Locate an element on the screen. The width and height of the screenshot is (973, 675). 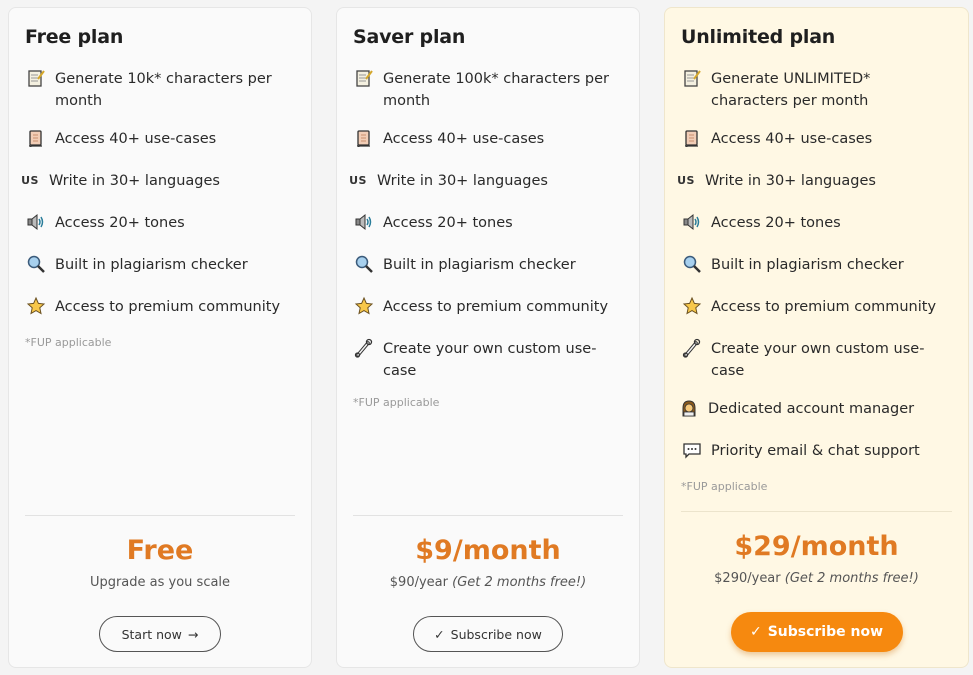
feature-text: Generate UNLIMITED* characters per month is located at coordinates (791, 90).